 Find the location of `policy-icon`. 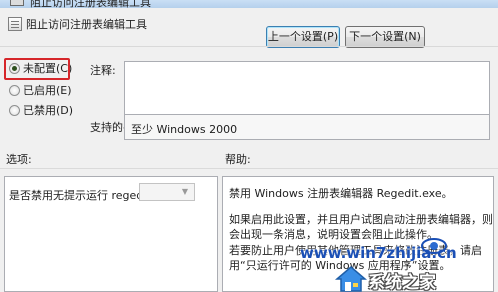

policy-icon is located at coordinates (17, 3).